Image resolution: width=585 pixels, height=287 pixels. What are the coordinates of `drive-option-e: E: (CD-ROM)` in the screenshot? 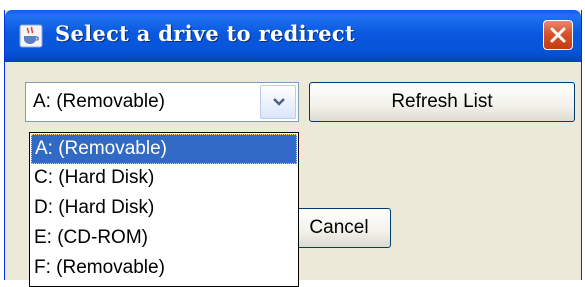 It's located at (164, 239).